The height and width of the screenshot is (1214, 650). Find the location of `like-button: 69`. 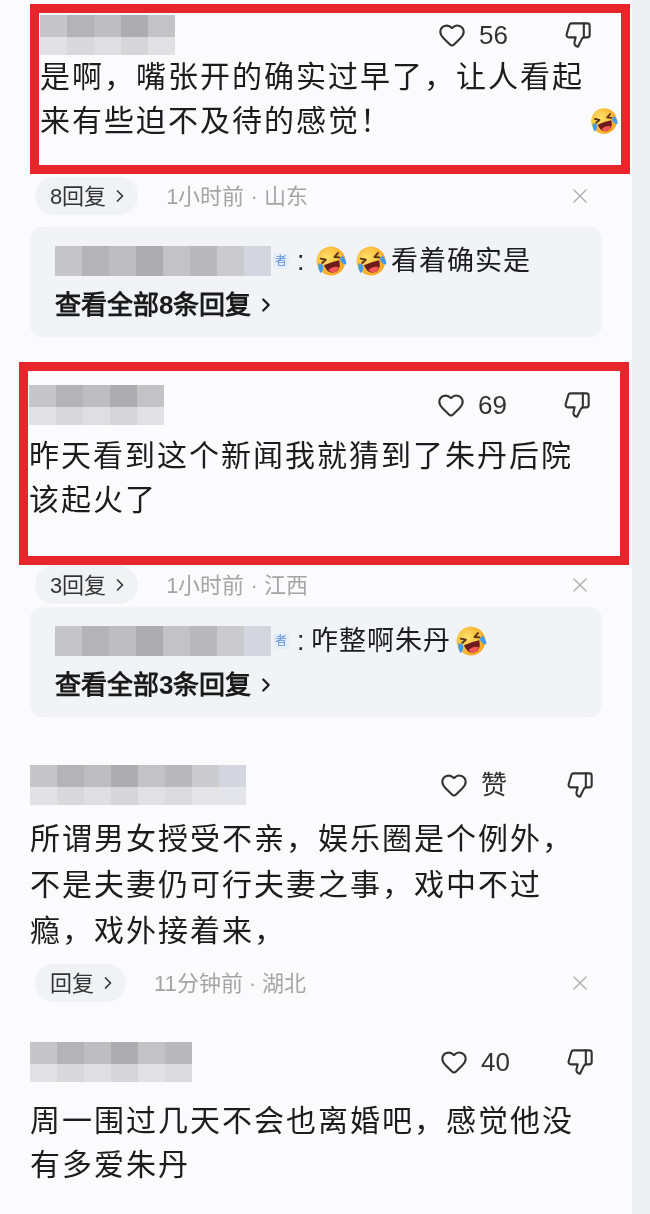

like-button: 69 is located at coordinates (499, 405).